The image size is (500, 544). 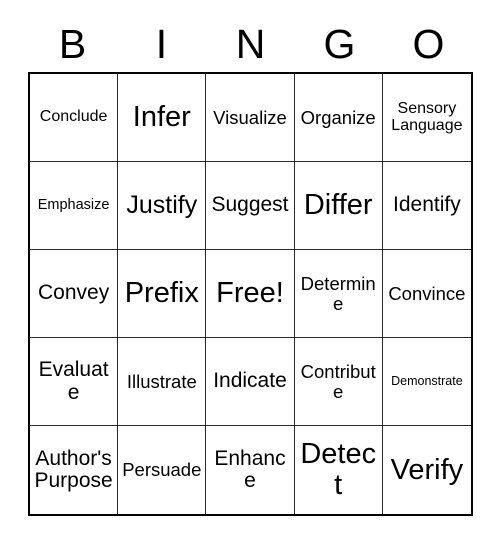 I want to click on bingo-cell-label: Indicate, so click(x=250, y=381).